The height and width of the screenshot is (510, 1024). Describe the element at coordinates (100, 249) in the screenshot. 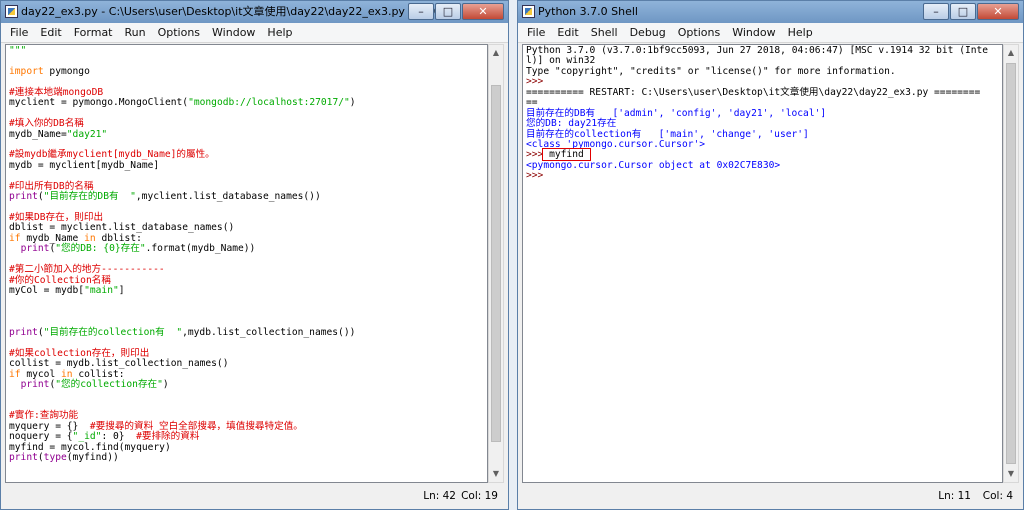

I see `code-token: "您的DB: {0}存在"` at that location.